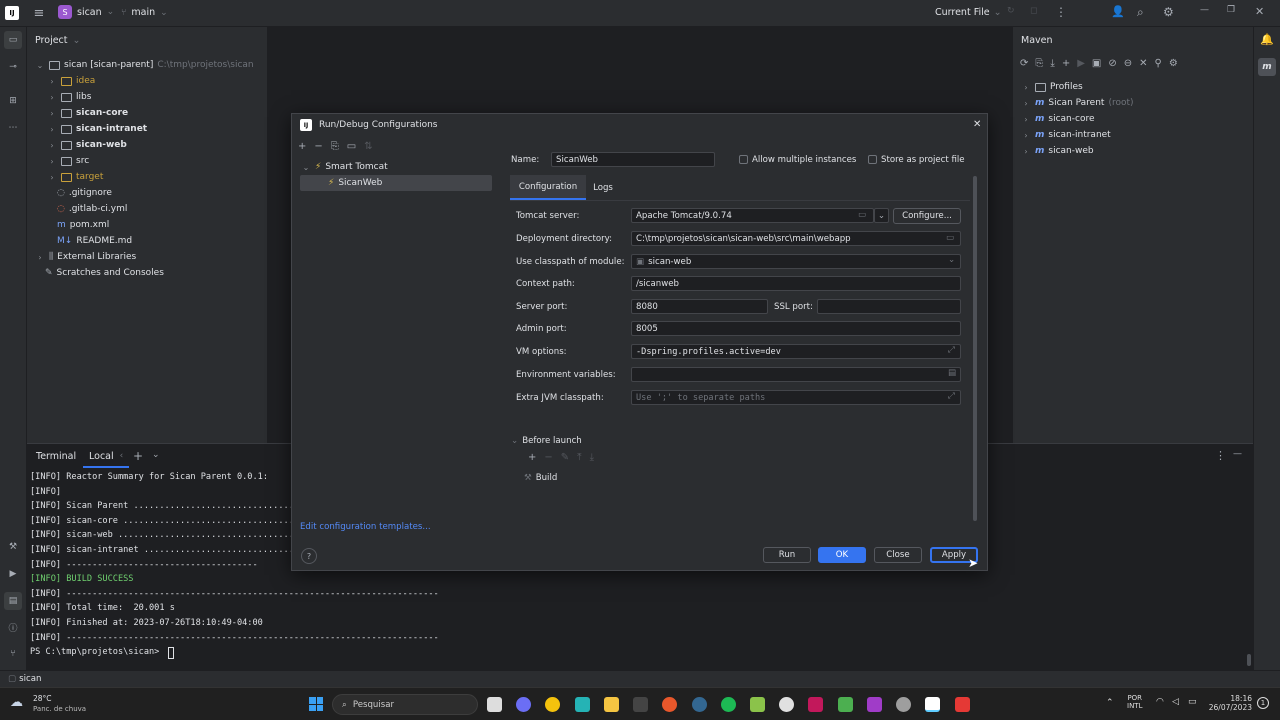 This screenshot has width=1280, height=720. What do you see at coordinates (92, 209) in the screenshot?
I see `tree-item: ◌ .gitlab-ci.yml` at bounding box center [92, 209].